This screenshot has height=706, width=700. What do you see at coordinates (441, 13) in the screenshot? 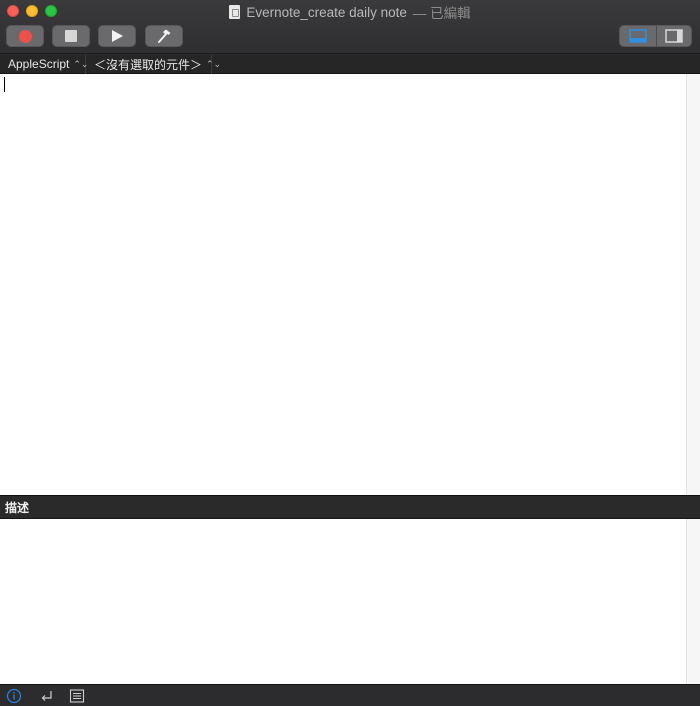
I see `edited-status: — 已編輯` at bounding box center [441, 13].